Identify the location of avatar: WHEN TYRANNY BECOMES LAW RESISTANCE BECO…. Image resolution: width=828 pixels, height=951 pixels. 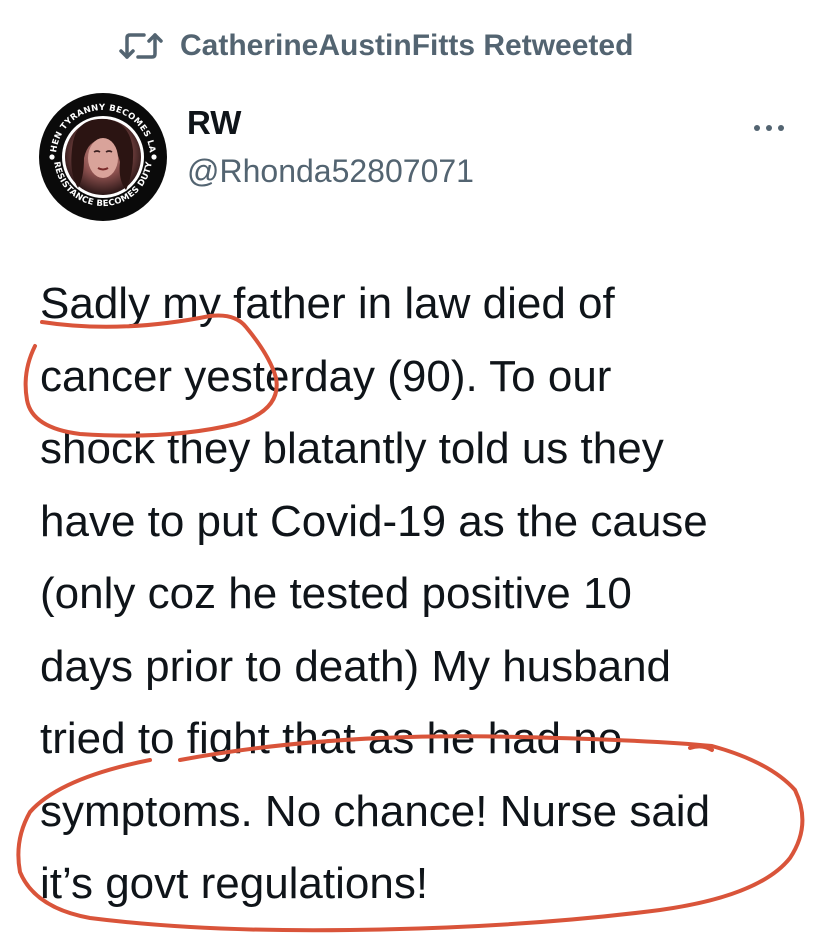
(100, 153).